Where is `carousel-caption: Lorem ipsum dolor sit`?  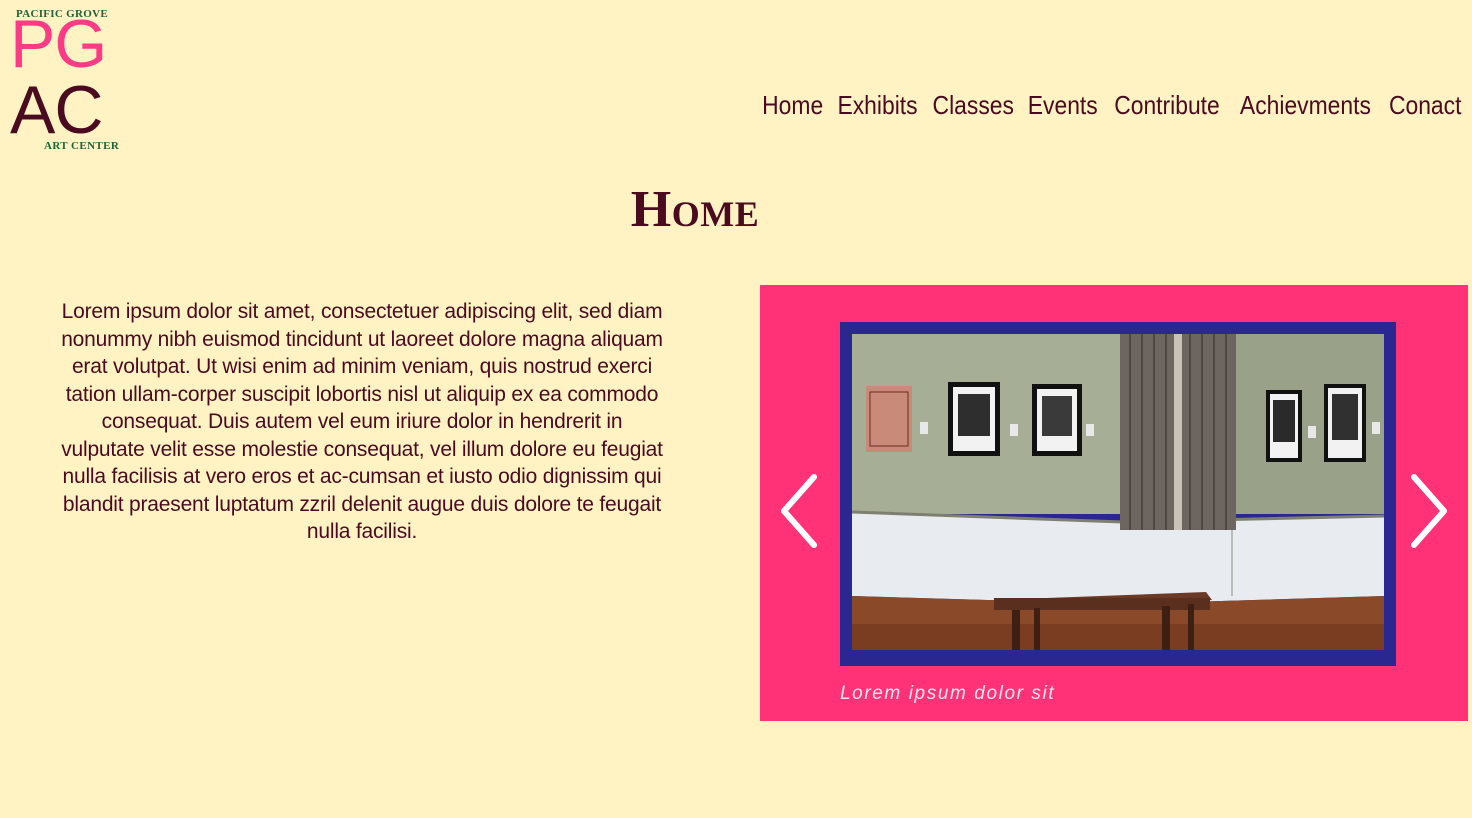 carousel-caption: Lorem ipsum dolor sit is located at coordinates (948, 693).